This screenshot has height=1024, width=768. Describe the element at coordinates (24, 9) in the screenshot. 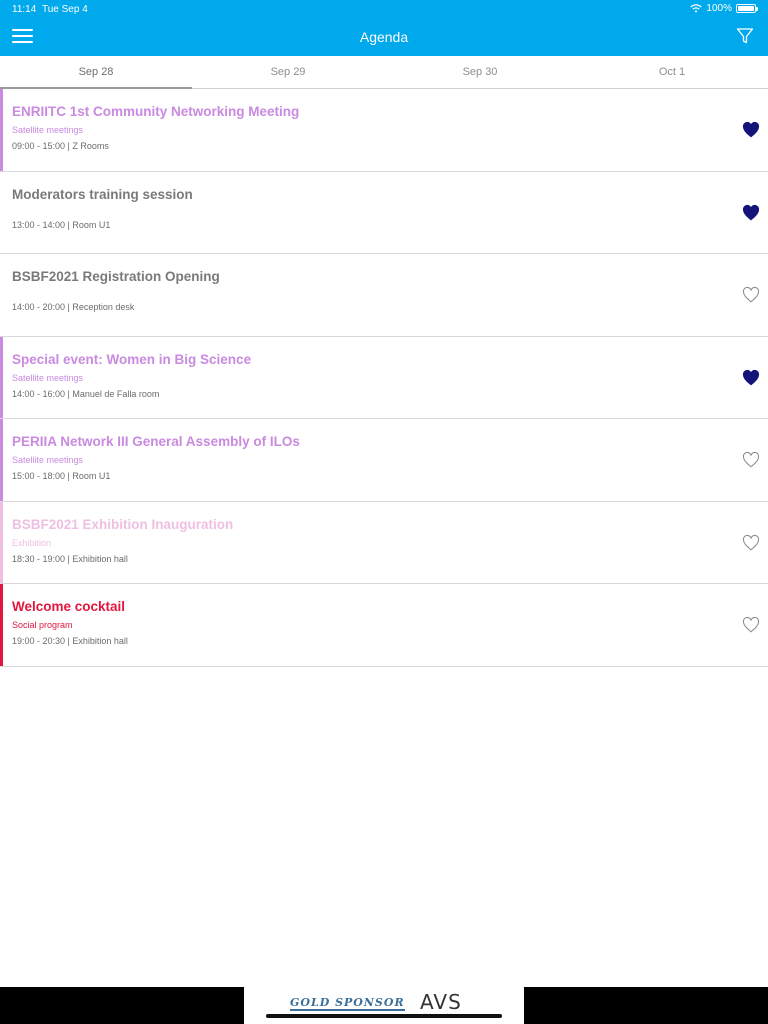

I see `status-time: 11:14` at that location.